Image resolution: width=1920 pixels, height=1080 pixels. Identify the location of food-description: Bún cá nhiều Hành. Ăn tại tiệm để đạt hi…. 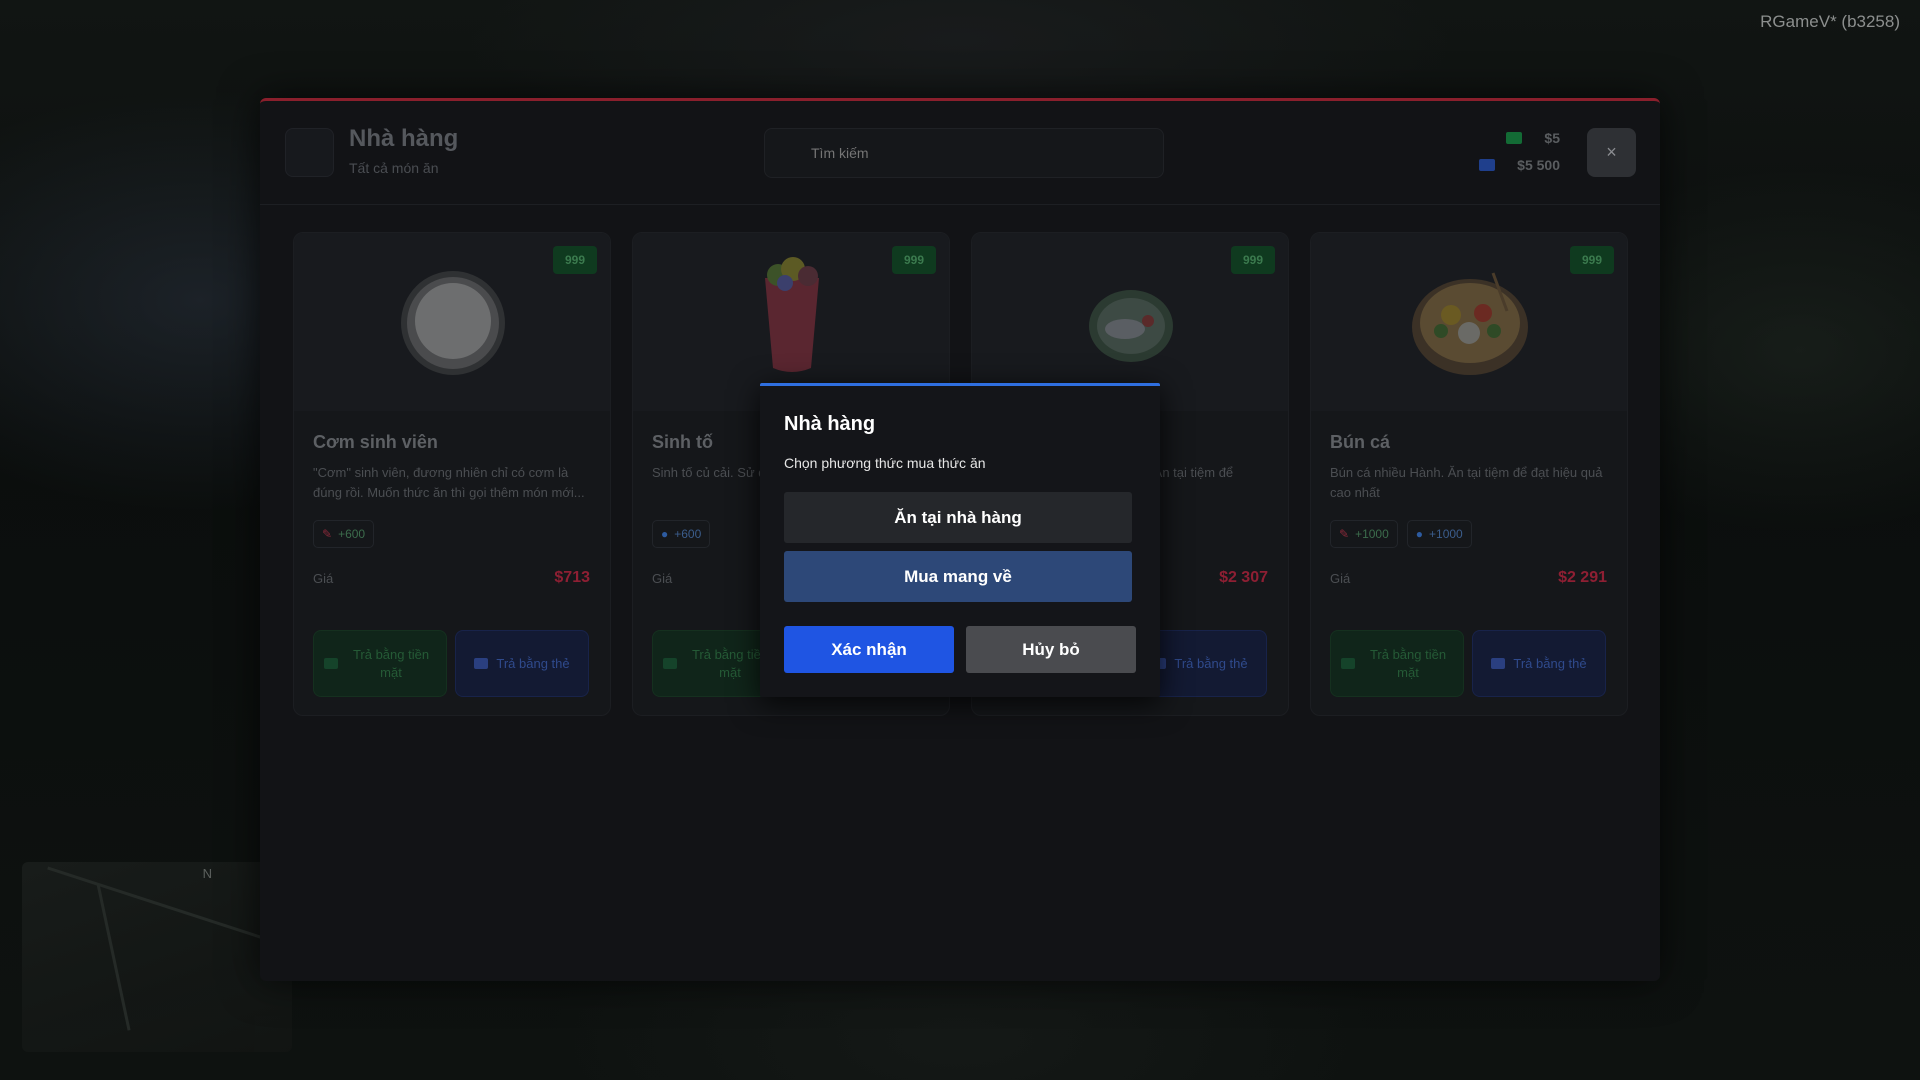
(1466, 482).